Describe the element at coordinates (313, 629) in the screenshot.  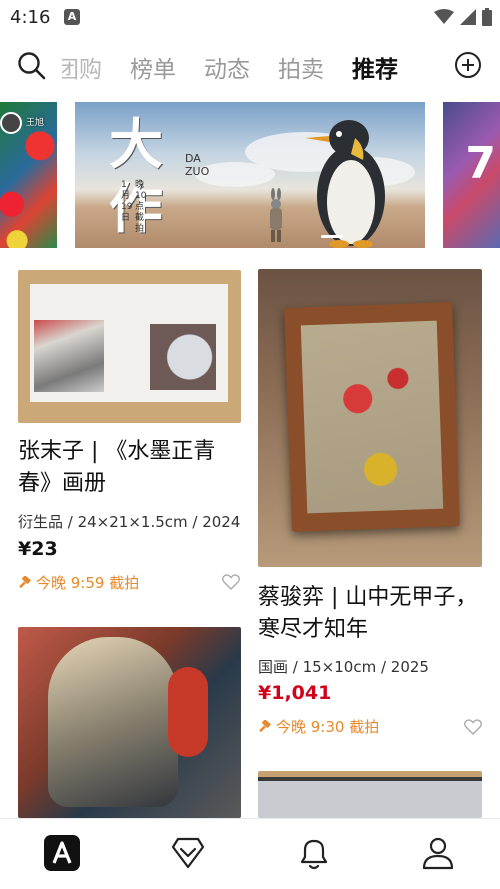
I see `artwork-title-line2: 寒尽才知年` at that location.